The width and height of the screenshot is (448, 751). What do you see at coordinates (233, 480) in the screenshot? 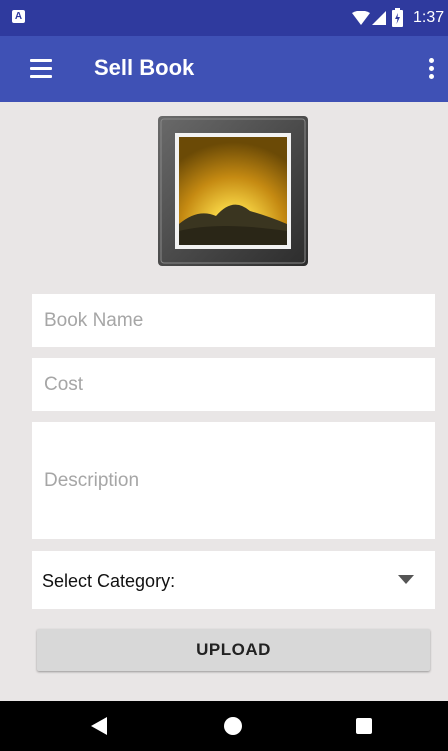
I see `description-input` at bounding box center [233, 480].